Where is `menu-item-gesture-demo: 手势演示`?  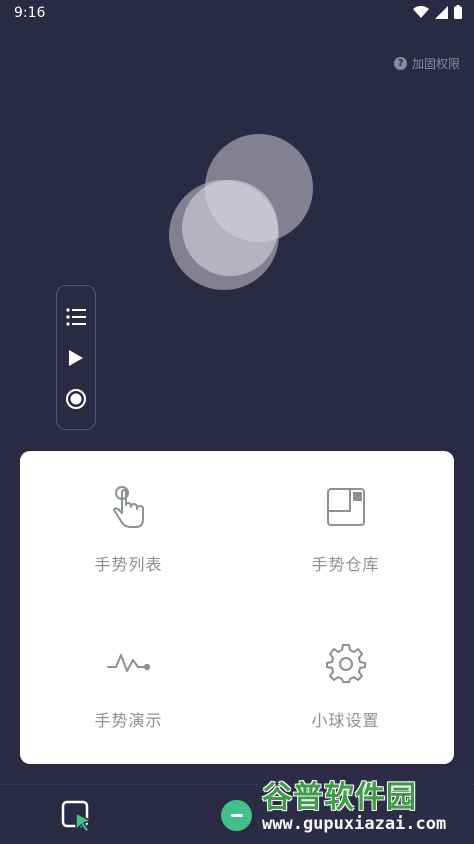 menu-item-gesture-demo: 手势演示 is located at coordinates (128, 685).